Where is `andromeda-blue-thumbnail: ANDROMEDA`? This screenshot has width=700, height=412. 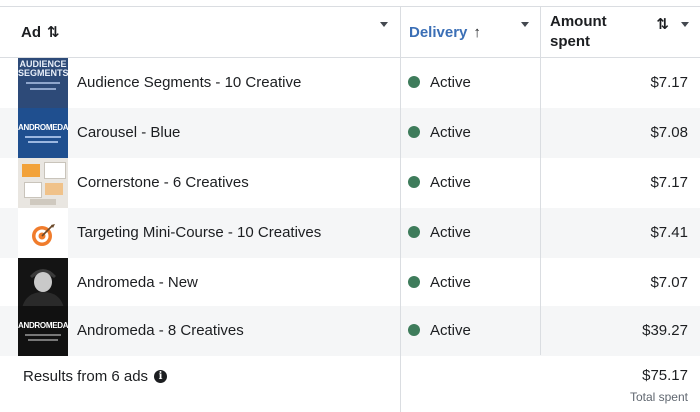 andromeda-blue-thumbnail: ANDROMEDA is located at coordinates (43, 133).